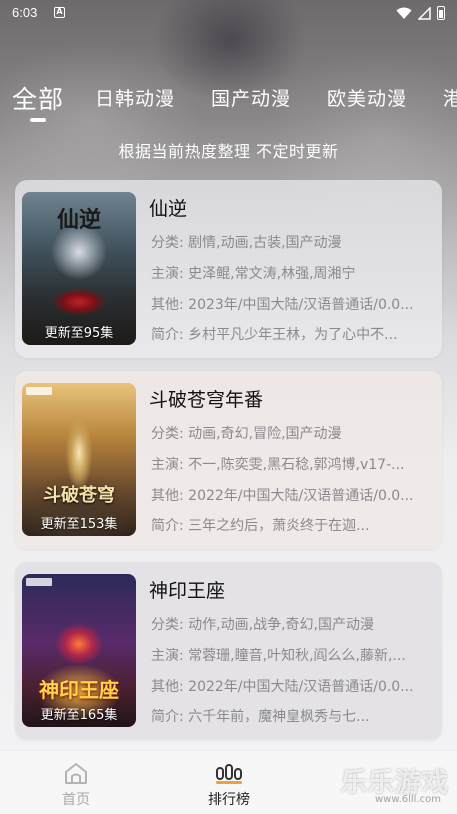 This screenshot has height=814, width=457. What do you see at coordinates (407, 799) in the screenshot?
I see `watermark-site: www.6lll.com` at bounding box center [407, 799].